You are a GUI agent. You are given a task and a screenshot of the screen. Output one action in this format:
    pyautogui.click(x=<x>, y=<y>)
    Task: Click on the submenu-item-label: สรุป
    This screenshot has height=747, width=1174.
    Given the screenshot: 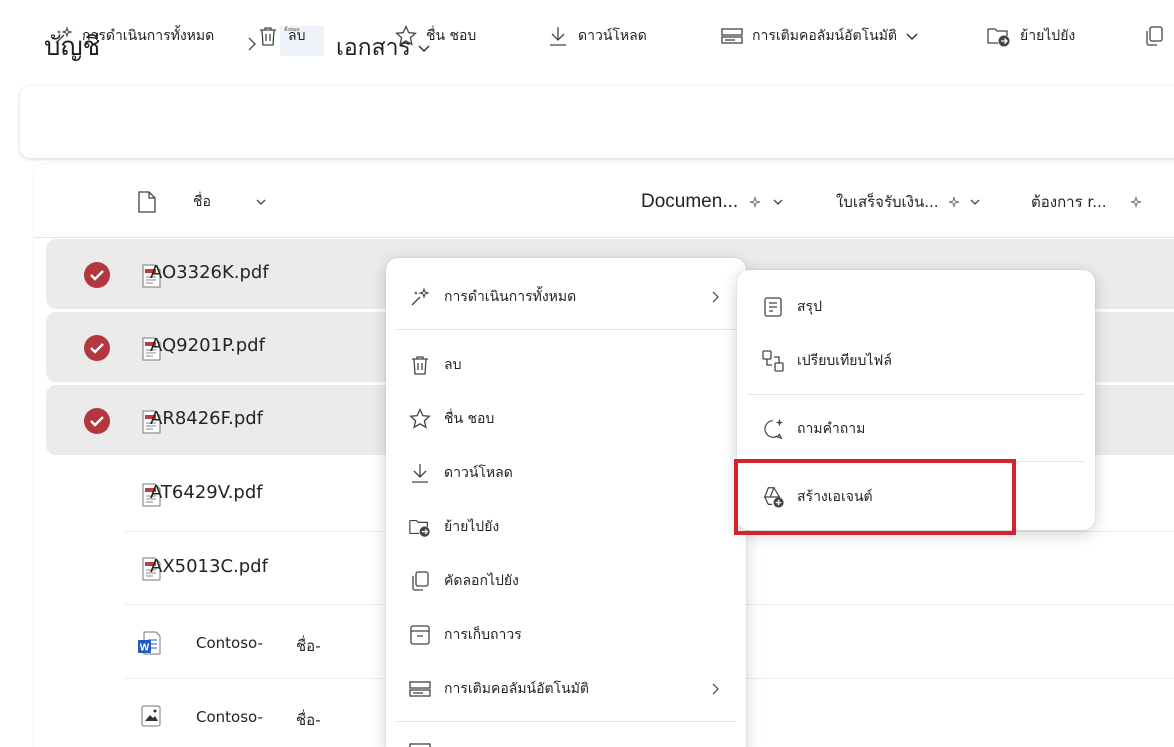 What is the action you would take?
    pyautogui.click(x=809, y=307)
    